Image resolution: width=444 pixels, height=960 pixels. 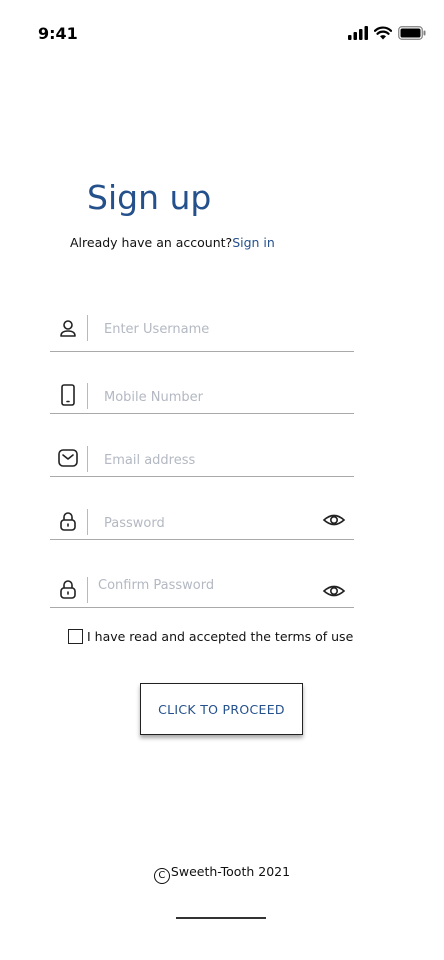 I want to click on battery-icon, so click(x=412, y=33).